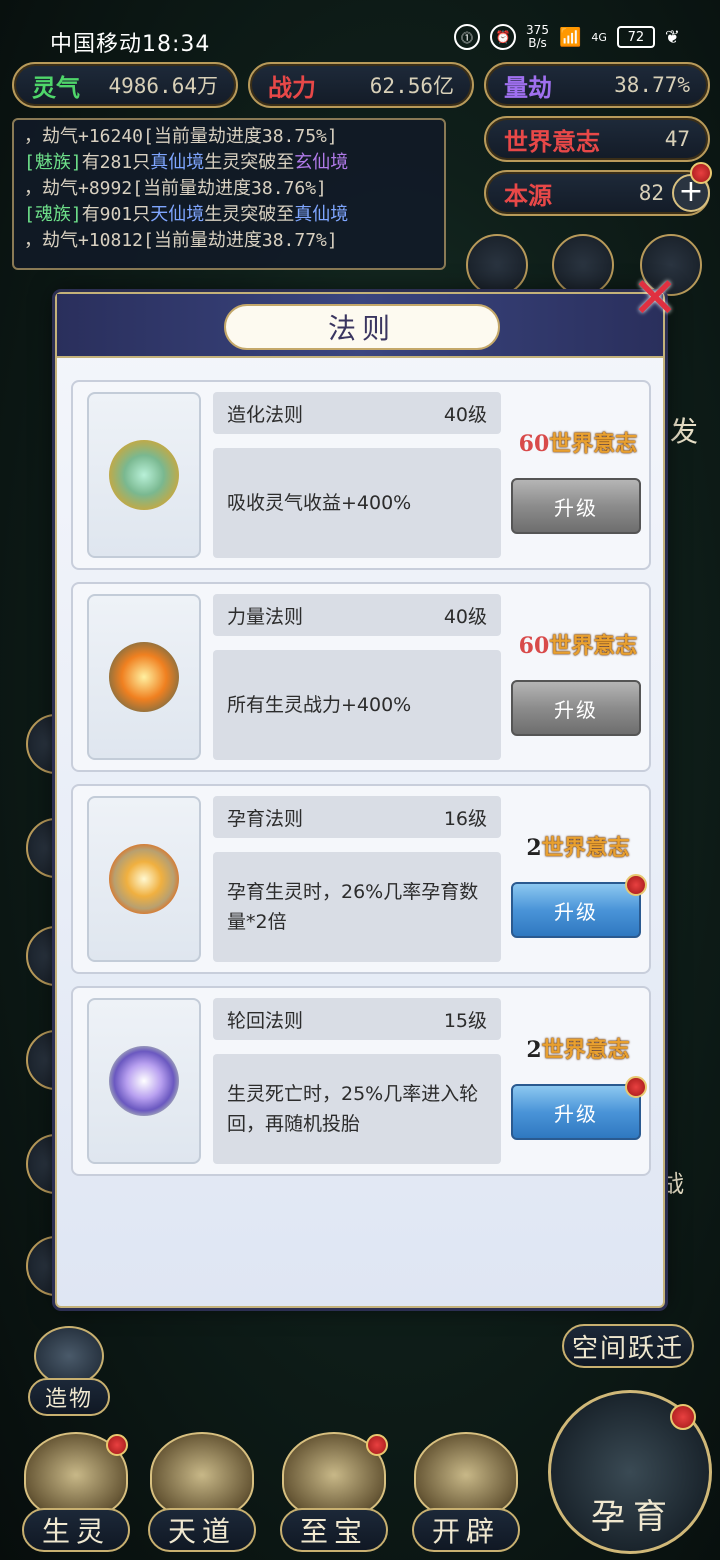  Describe the element at coordinates (186, 214) in the screenshot. I see `log-line: [魂族]有901只天仙境生灵突破至真仙境` at that location.